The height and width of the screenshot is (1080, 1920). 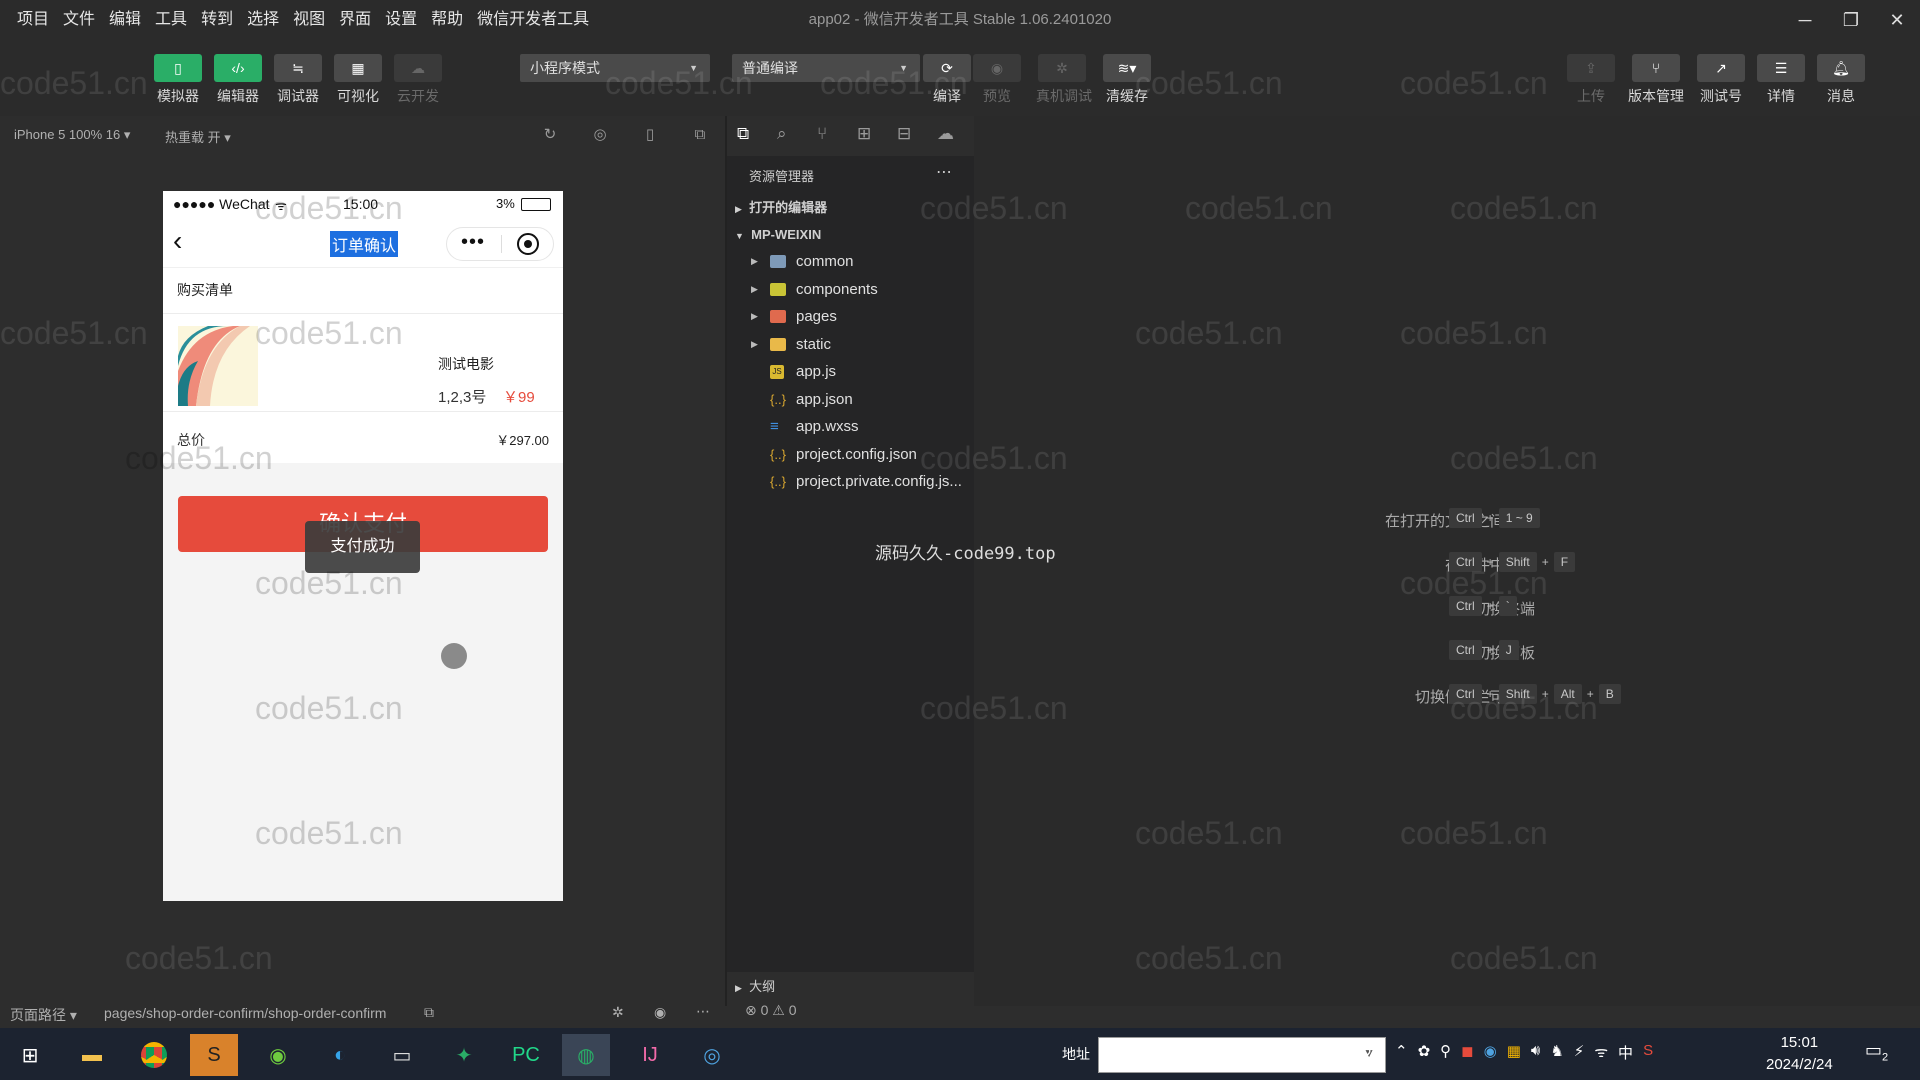 What do you see at coordinates (850, 317) in the screenshot?
I see `tree-item-pages: ▶ pages` at bounding box center [850, 317].